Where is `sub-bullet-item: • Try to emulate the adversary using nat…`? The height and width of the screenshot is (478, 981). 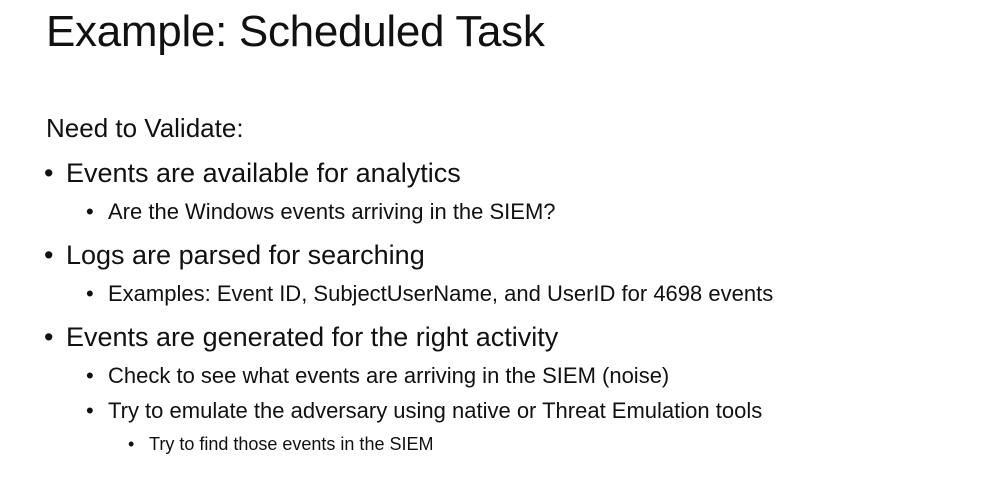
sub-bullet-item: • Try to emulate the adversary using nat… is located at coordinates (424, 411).